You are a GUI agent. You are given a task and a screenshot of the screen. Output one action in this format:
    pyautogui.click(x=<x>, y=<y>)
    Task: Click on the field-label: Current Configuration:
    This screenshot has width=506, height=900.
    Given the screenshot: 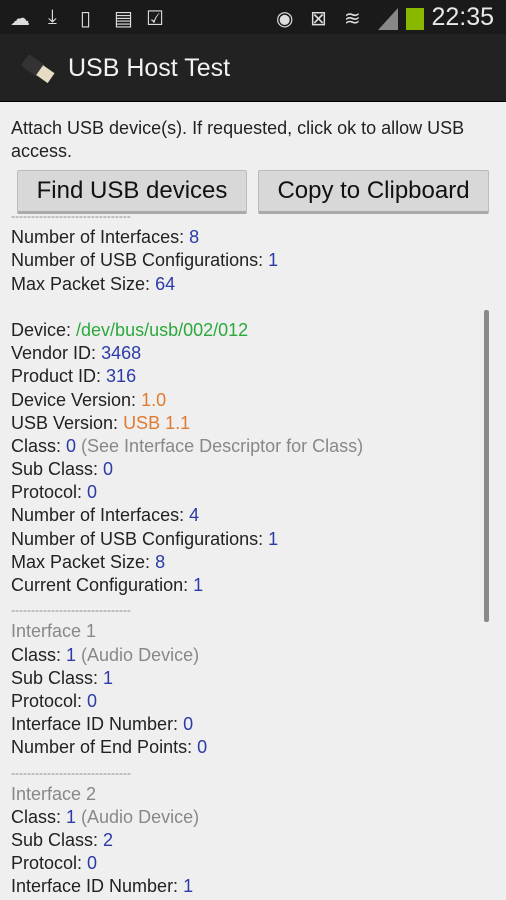 What is the action you would take?
    pyautogui.click(x=102, y=585)
    